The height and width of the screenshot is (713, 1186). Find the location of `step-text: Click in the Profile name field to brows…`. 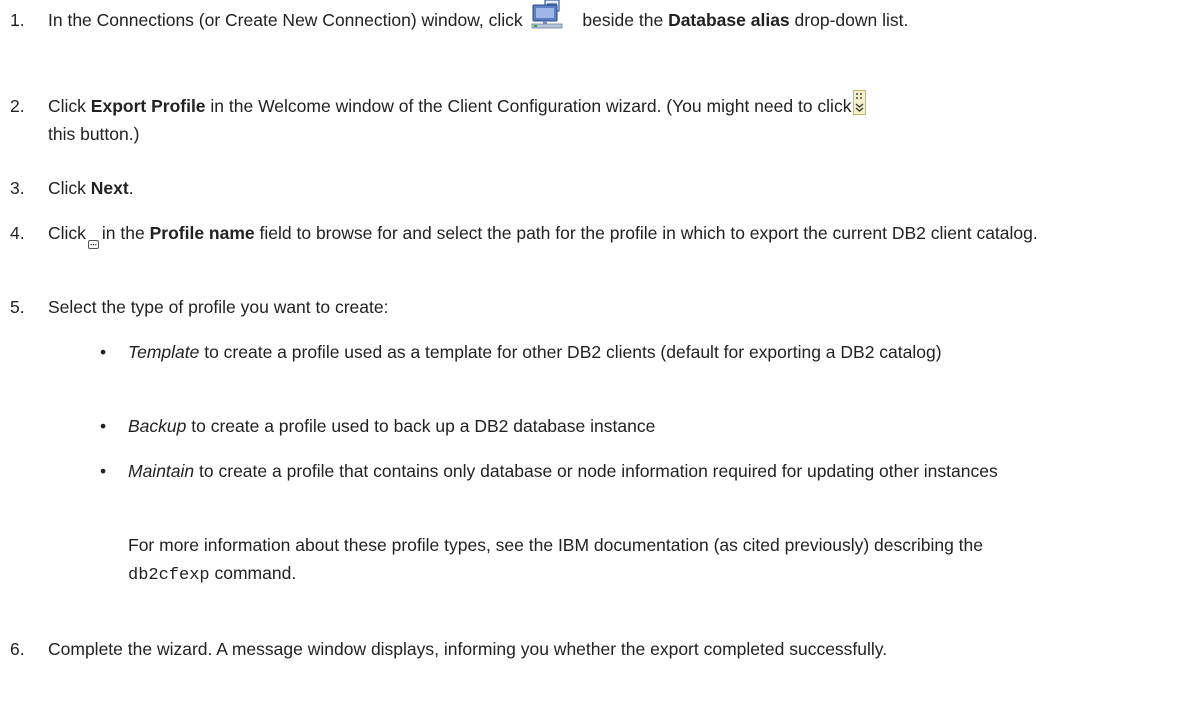

step-text: Click in the Profile name field to brows… is located at coordinates (609, 234).